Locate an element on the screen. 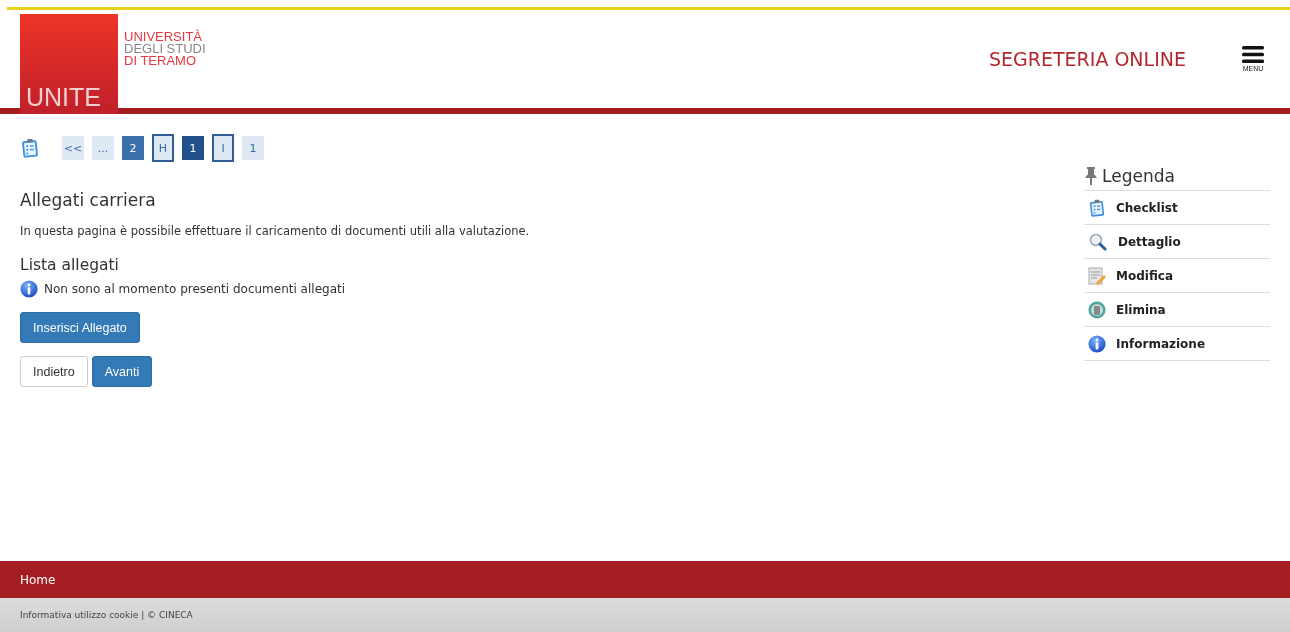 This screenshot has width=1290, height=632. info-message: Non sono al momento presenti documenti allegati is located at coordinates (195, 289).